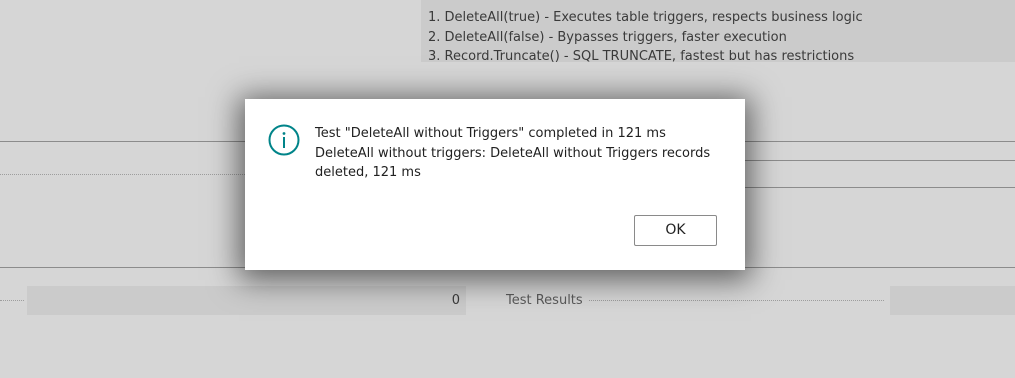 This screenshot has height=378, width=1015. What do you see at coordinates (952, 300) in the screenshot?
I see `test-results-field` at bounding box center [952, 300].